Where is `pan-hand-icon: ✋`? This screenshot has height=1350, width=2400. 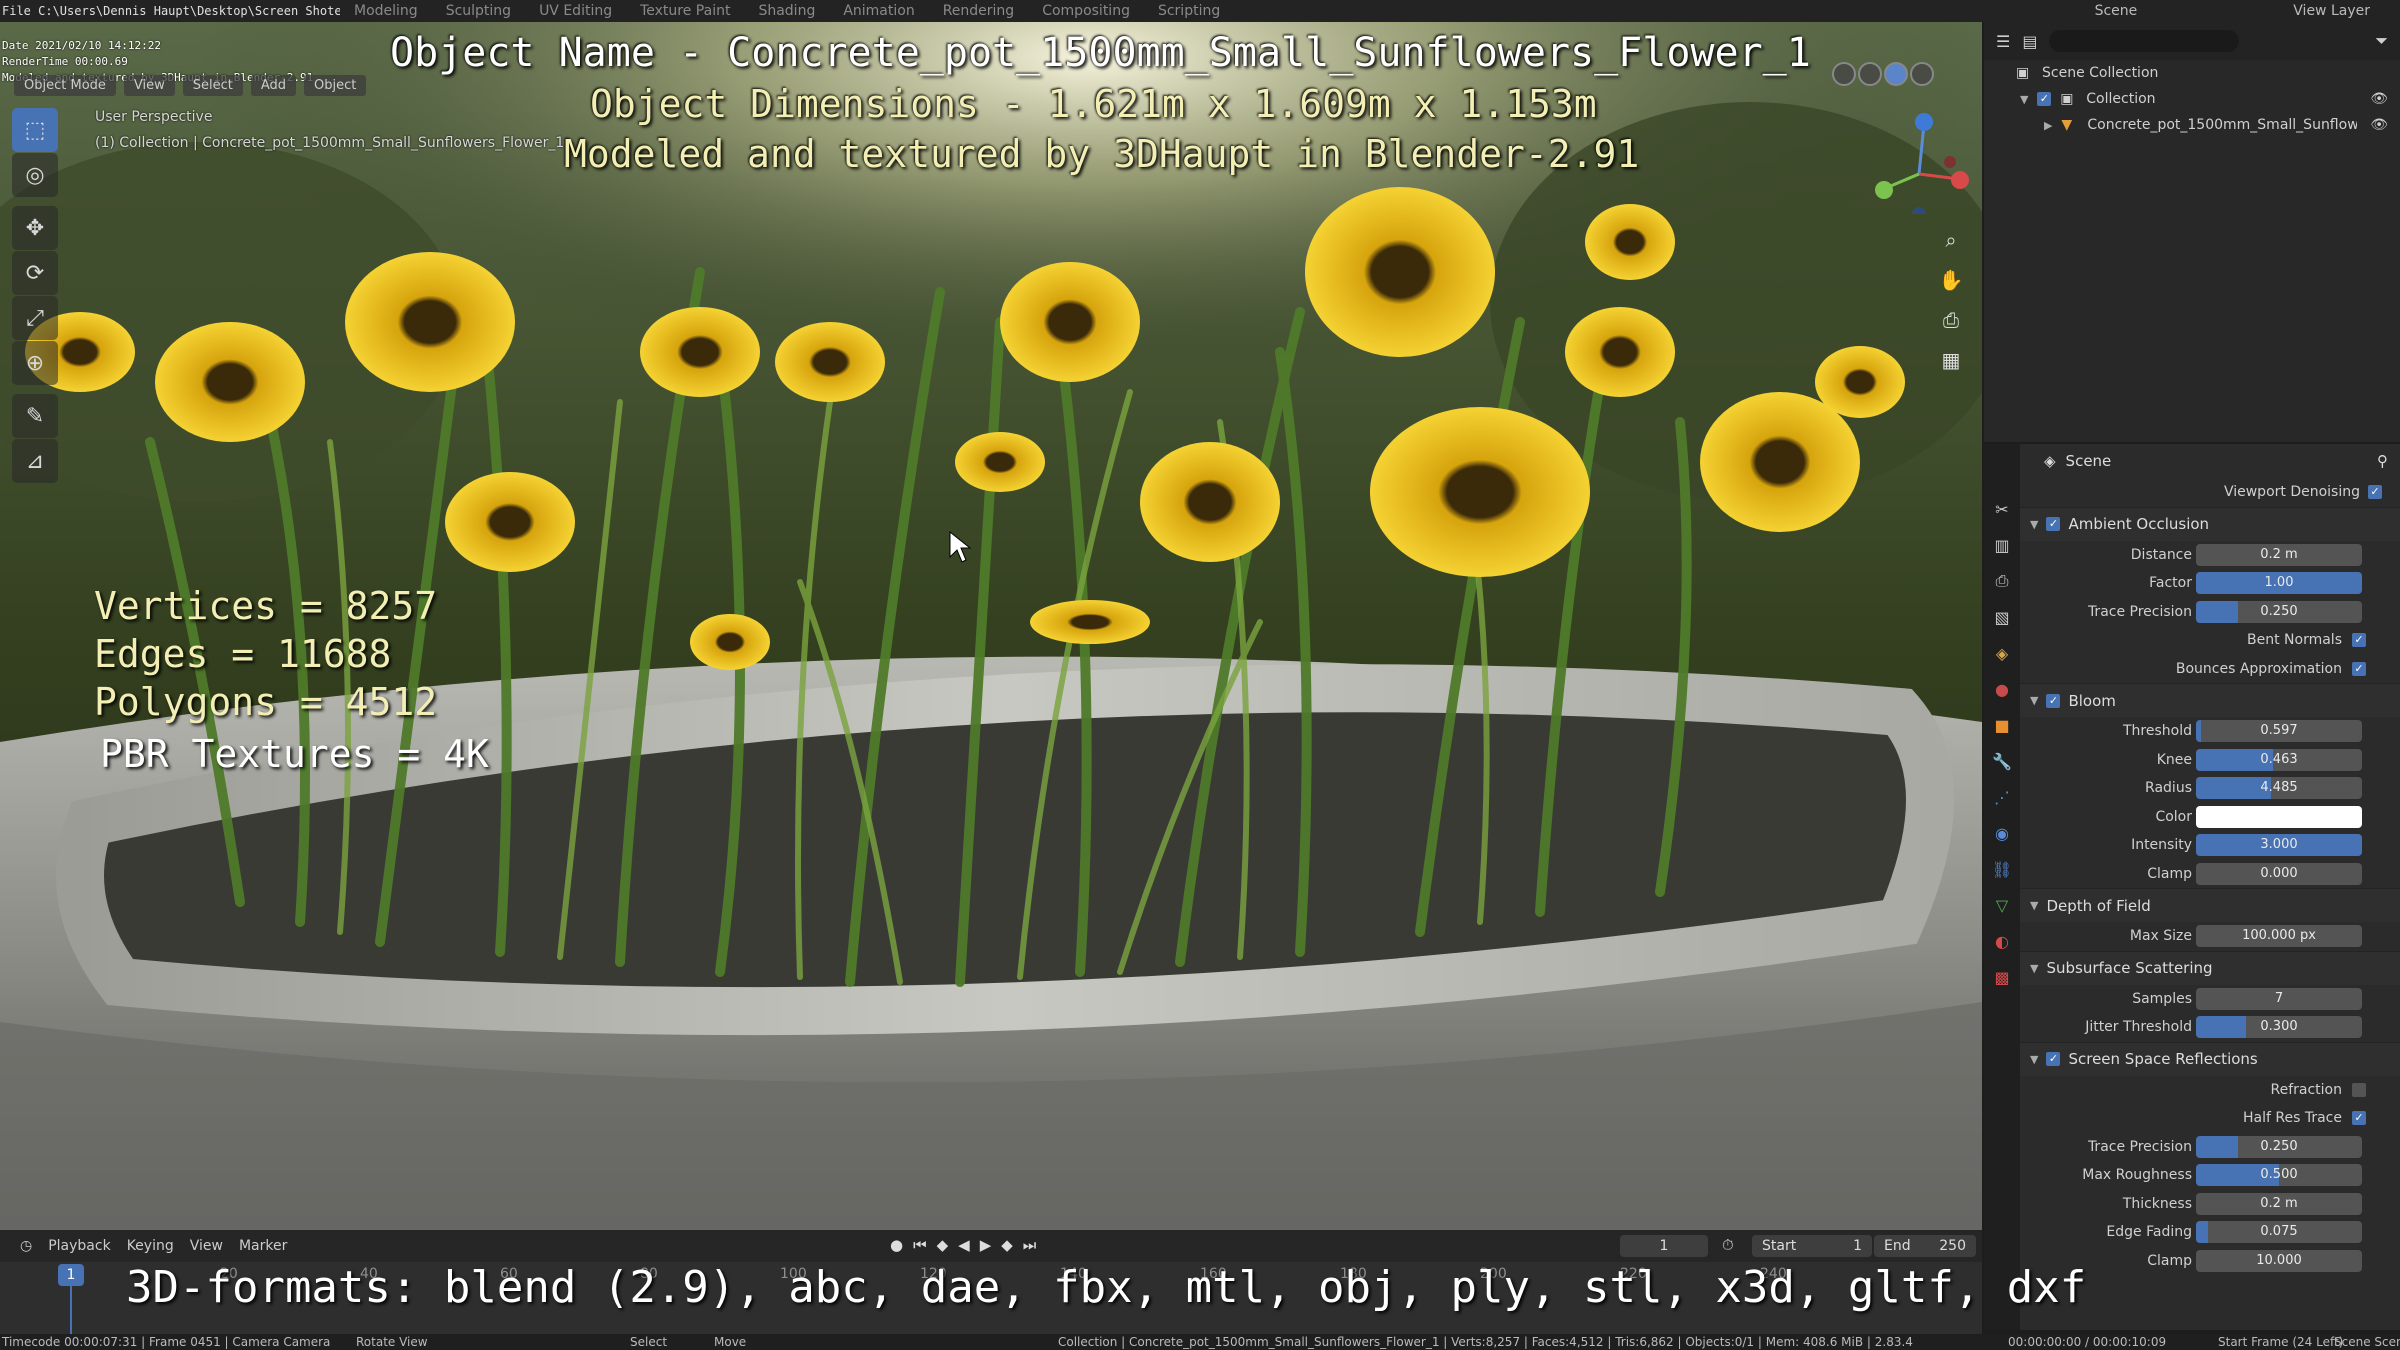
pan-hand-icon: ✋ is located at coordinates (1951, 280).